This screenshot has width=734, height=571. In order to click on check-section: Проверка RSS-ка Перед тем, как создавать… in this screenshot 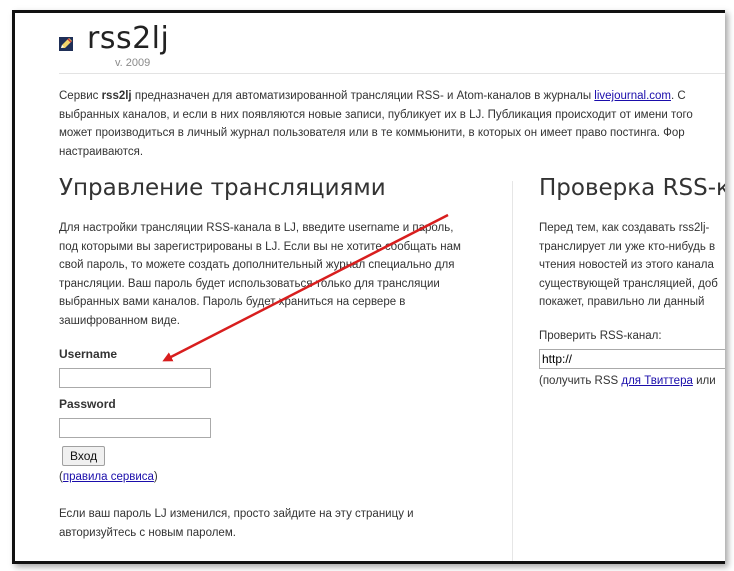, I will do `click(632, 281)`.